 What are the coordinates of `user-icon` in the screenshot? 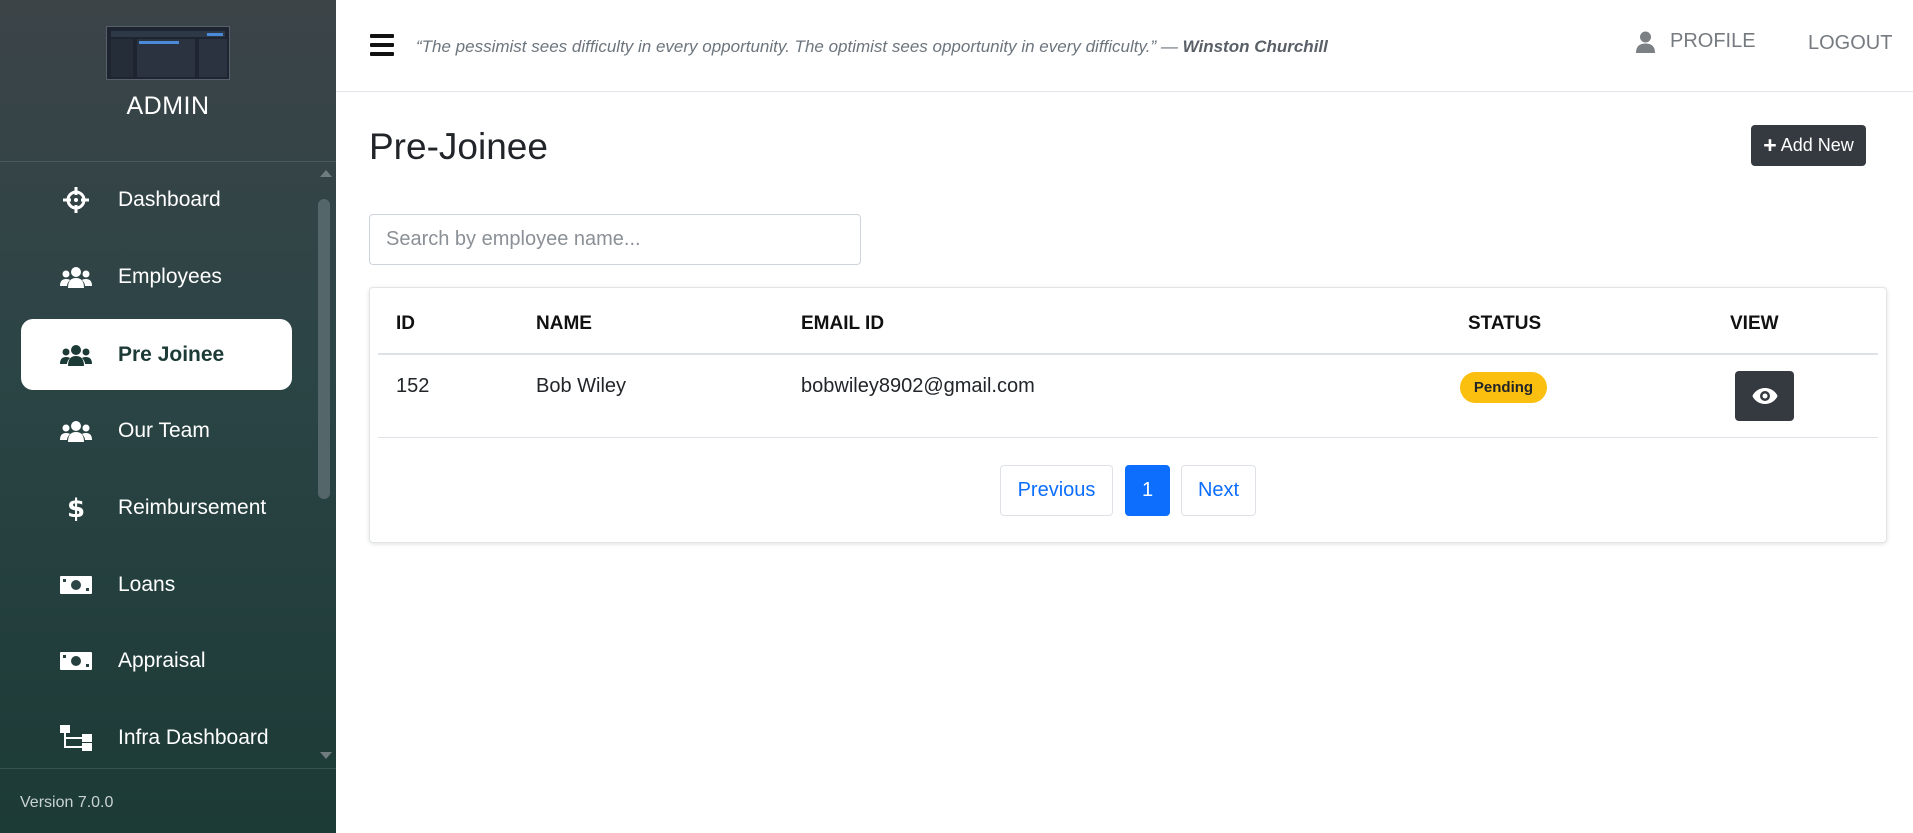 It's located at (1645, 42).